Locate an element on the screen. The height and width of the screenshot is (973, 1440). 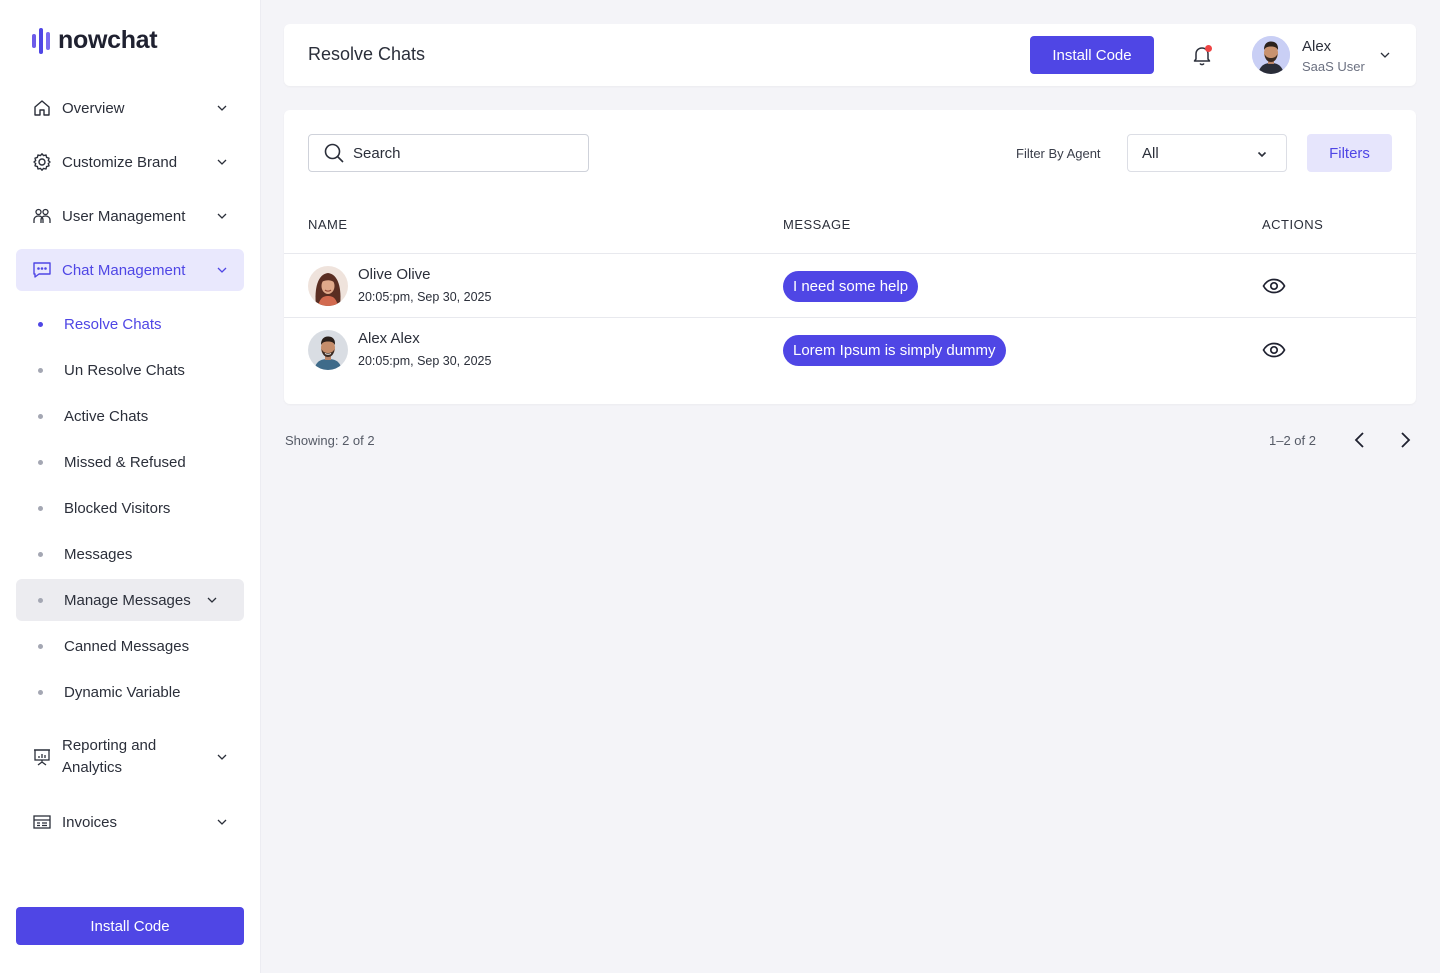
chat-icon is located at coordinates (42, 270).